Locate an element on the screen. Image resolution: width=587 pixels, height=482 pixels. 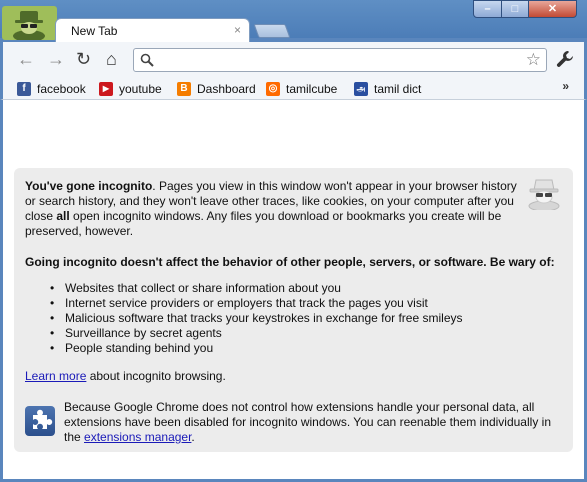
list-item: People standing behind you is located at coordinates (275, 348).